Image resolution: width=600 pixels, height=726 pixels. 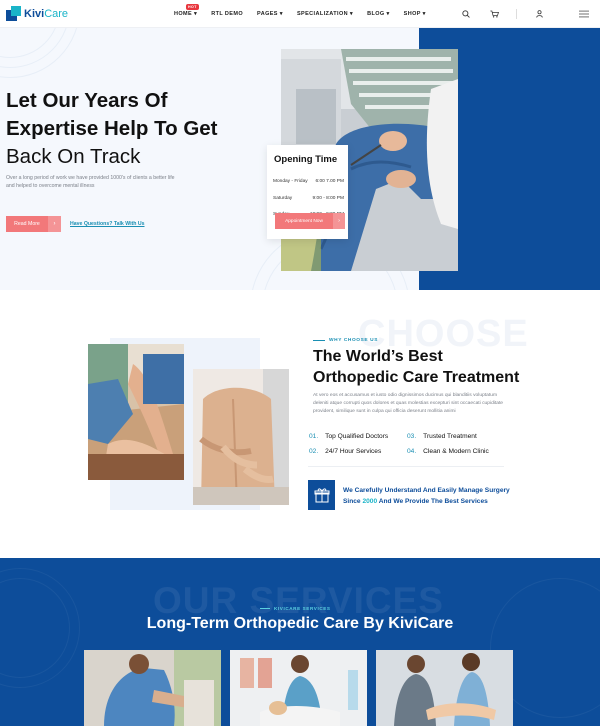 What do you see at coordinates (525, 14) in the screenshot?
I see `header-actions` at bounding box center [525, 14].